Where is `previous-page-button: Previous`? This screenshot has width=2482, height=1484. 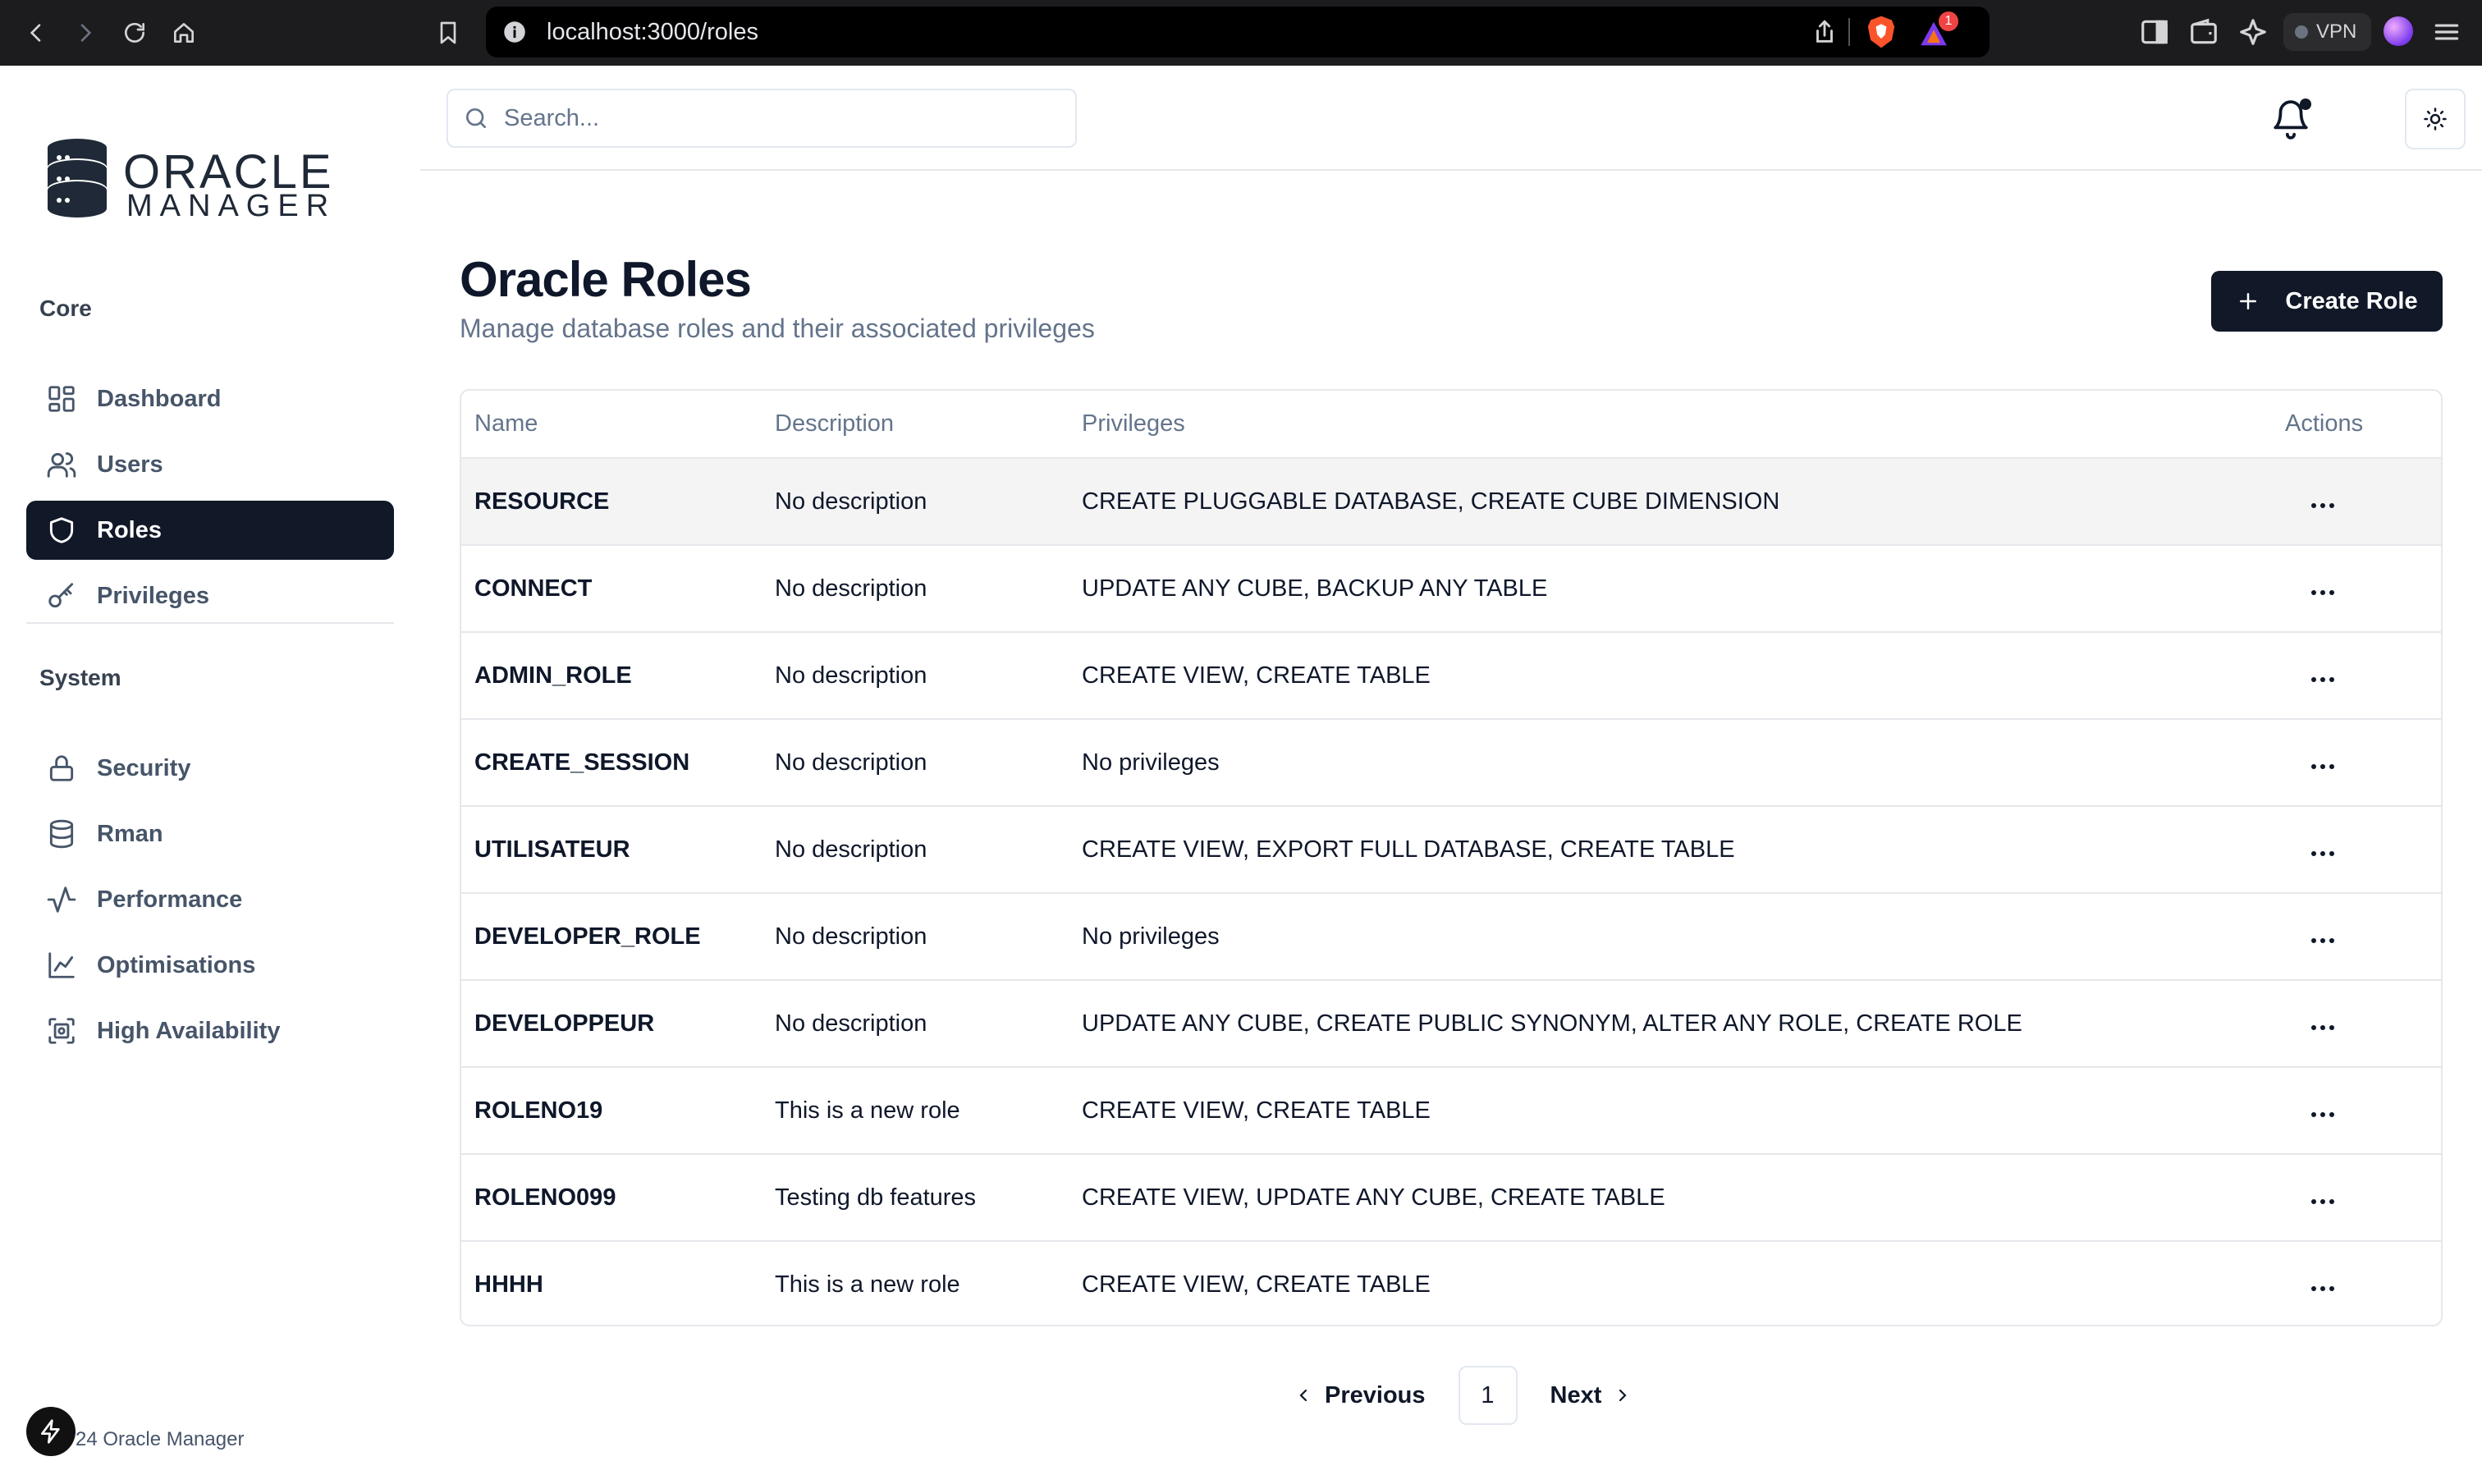
previous-page-button: Previous is located at coordinates (1360, 1395).